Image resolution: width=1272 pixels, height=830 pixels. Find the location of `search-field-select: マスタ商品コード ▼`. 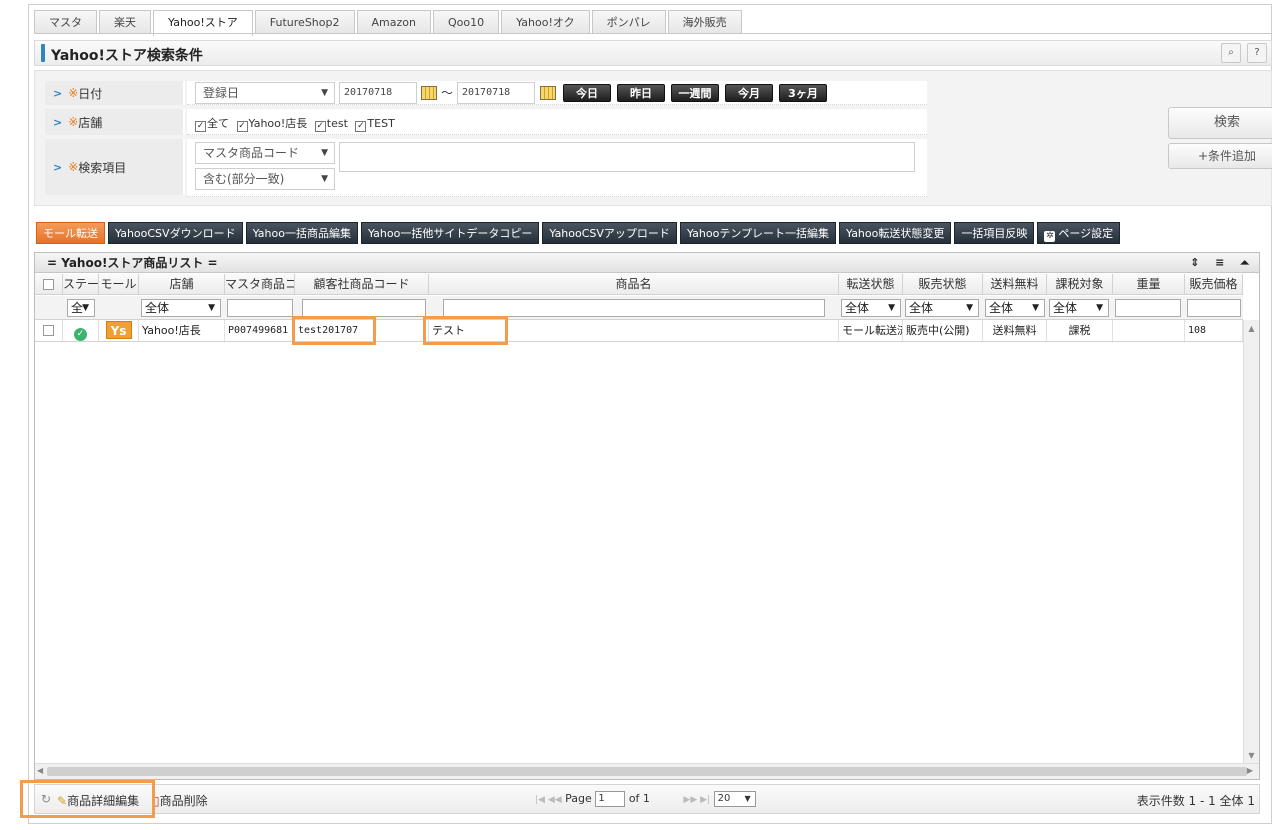

search-field-select: マスタ商品コード ▼ is located at coordinates (265, 153).